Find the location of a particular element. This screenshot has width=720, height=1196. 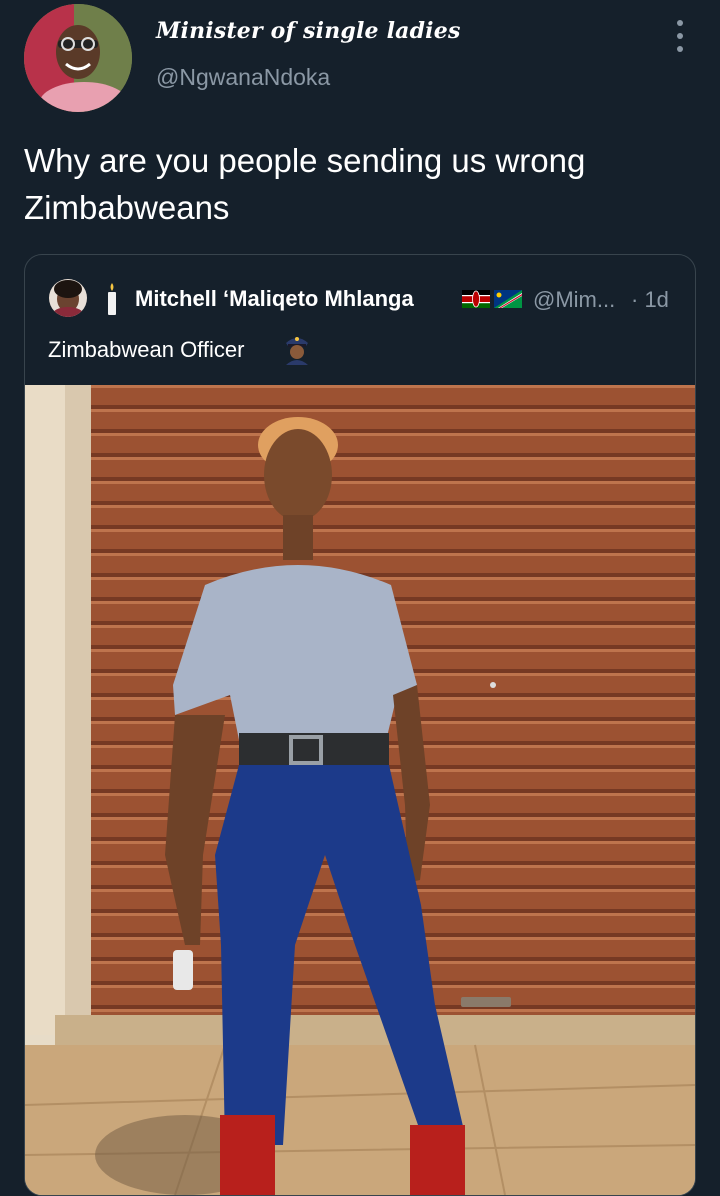

author-name: Minister of single ladies is located at coordinates (308, 31).